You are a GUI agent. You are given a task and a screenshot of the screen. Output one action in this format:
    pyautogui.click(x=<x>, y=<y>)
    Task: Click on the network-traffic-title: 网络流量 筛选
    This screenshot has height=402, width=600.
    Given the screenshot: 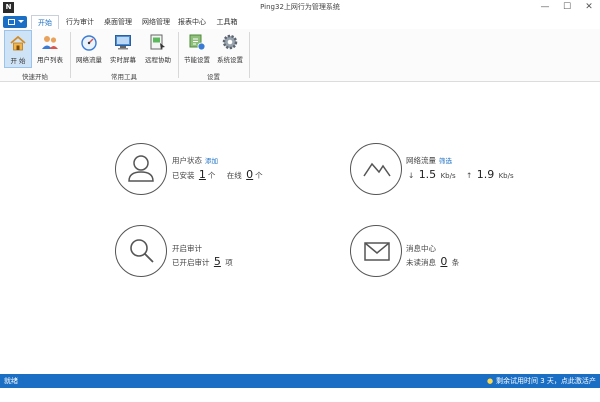 What is the action you would take?
    pyautogui.click(x=429, y=160)
    